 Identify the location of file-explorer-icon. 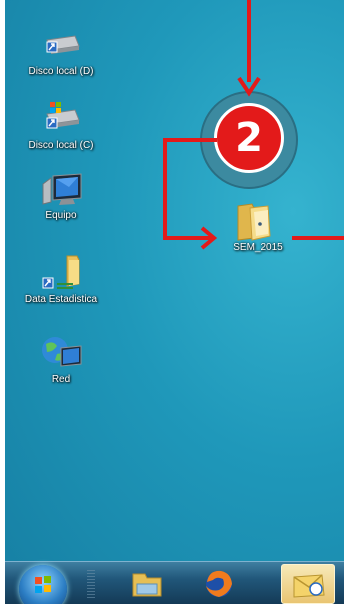
(147, 585).